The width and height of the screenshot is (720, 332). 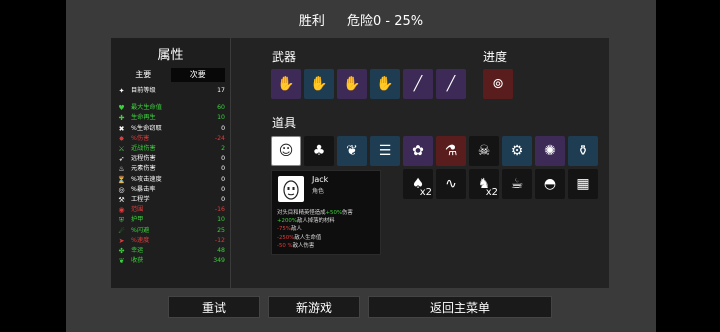 What do you see at coordinates (171, 200) in the screenshot?
I see `stat-row: ⚒ 工程学 0` at bounding box center [171, 200].